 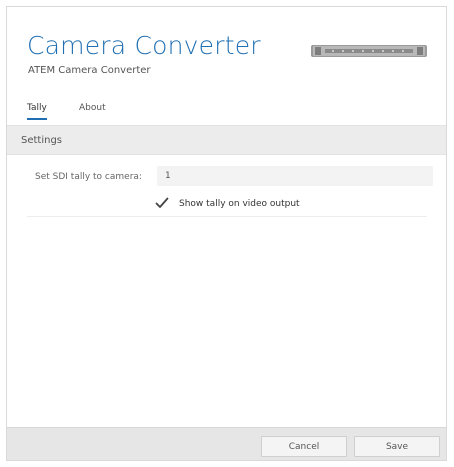 I want to click on sdi-tally-camera-field, so click(x=295, y=176).